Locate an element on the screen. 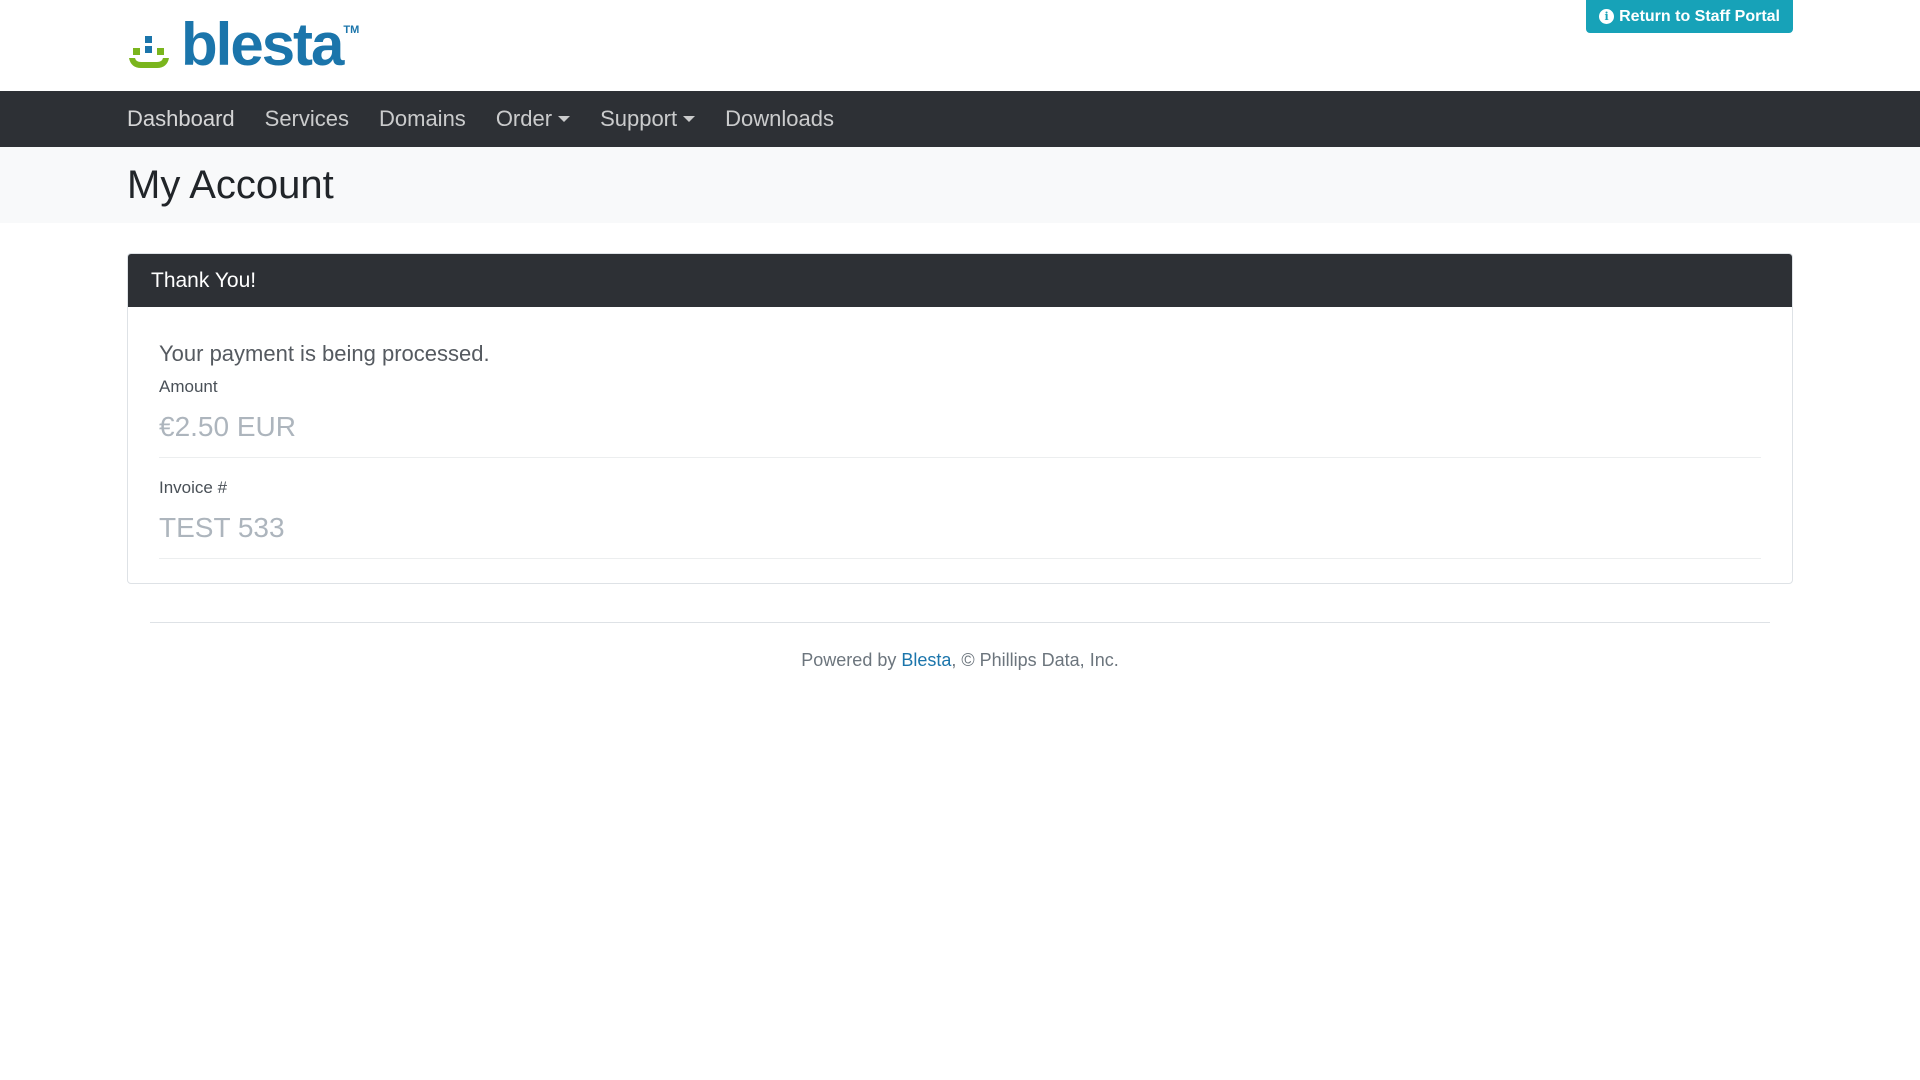 The width and height of the screenshot is (1920, 1080). footer-text: Powered by Blesta, © Phillips Data, Inc. is located at coordinates (960, 660).